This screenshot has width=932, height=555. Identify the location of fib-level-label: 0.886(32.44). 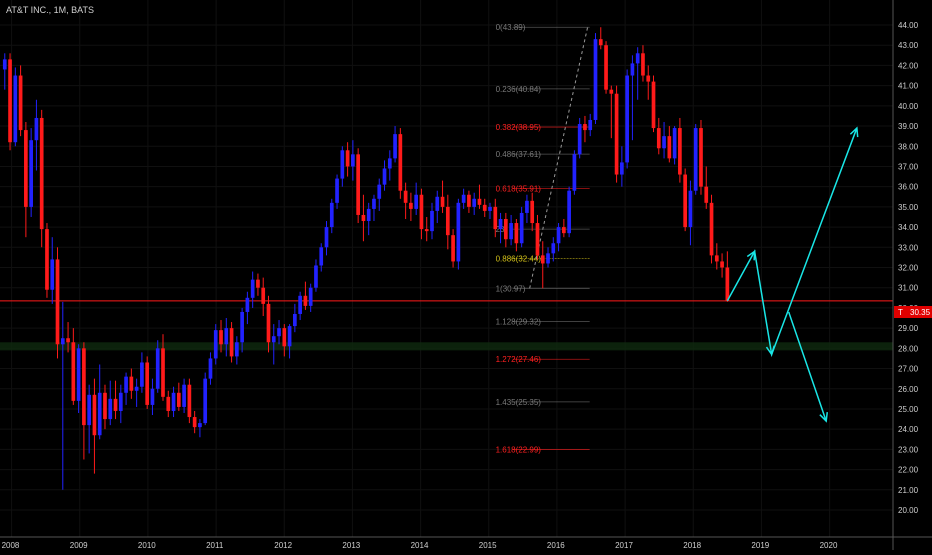
(519, 259).